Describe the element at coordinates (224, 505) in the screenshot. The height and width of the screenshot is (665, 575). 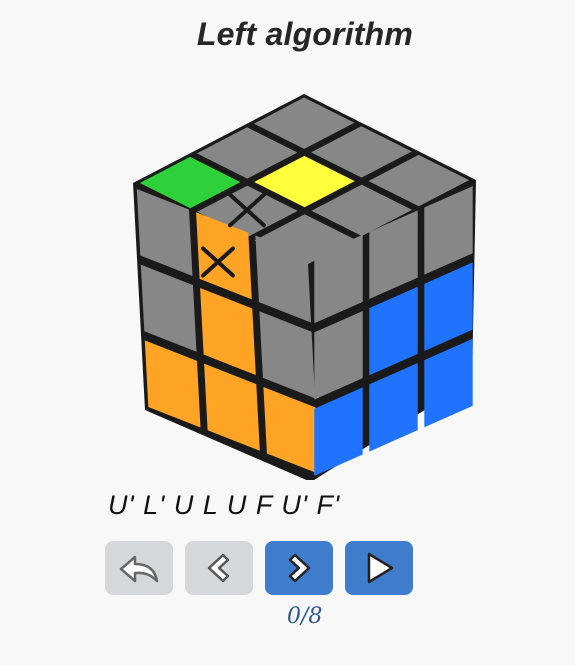
I see `algorithm-text: U' L' U L U F U' F'` at that location.